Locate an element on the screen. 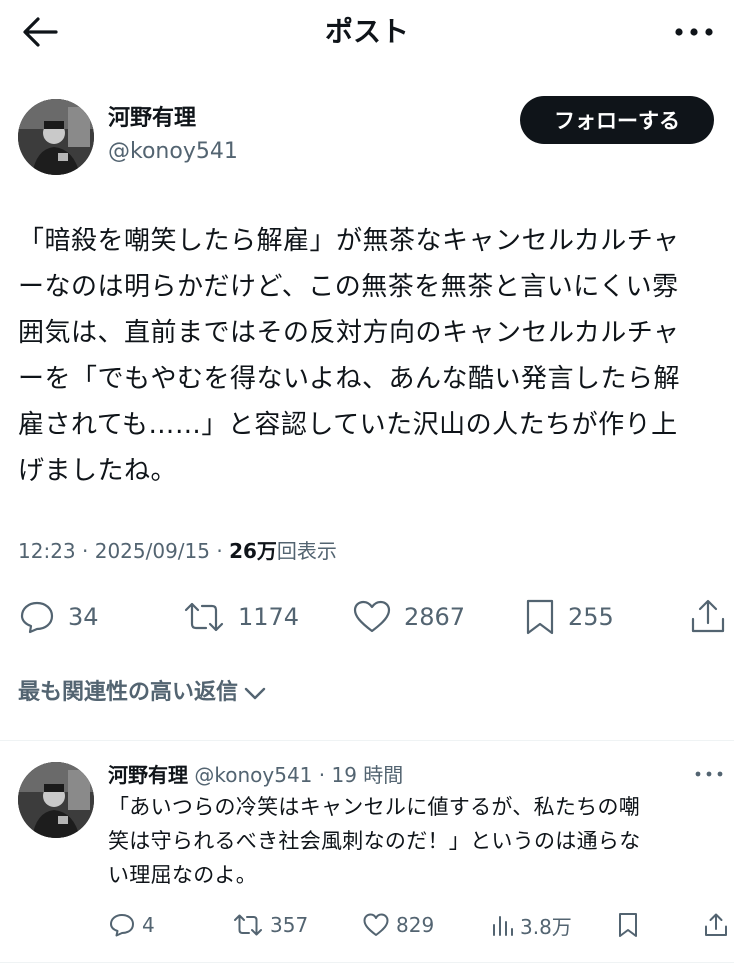 The width and height of the screenshot is (734, 975). like-count: 2867 is located at coordinates (435, 617).